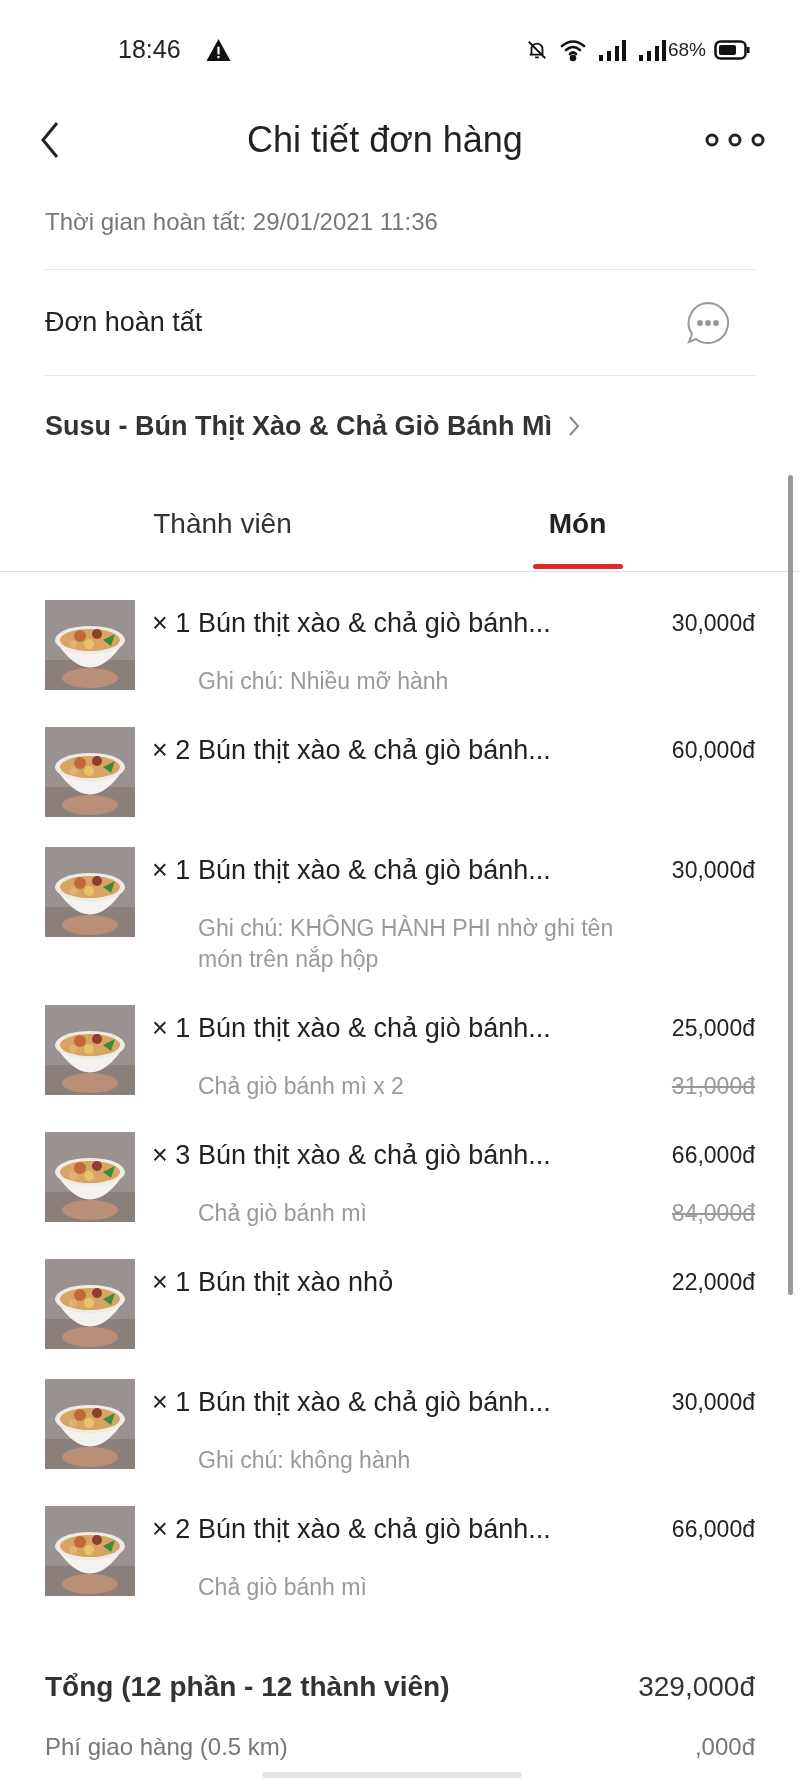  Describe the element at coordinates (713, 1086) in the screenshot. I see `original-price: 31,000đ` at that location.